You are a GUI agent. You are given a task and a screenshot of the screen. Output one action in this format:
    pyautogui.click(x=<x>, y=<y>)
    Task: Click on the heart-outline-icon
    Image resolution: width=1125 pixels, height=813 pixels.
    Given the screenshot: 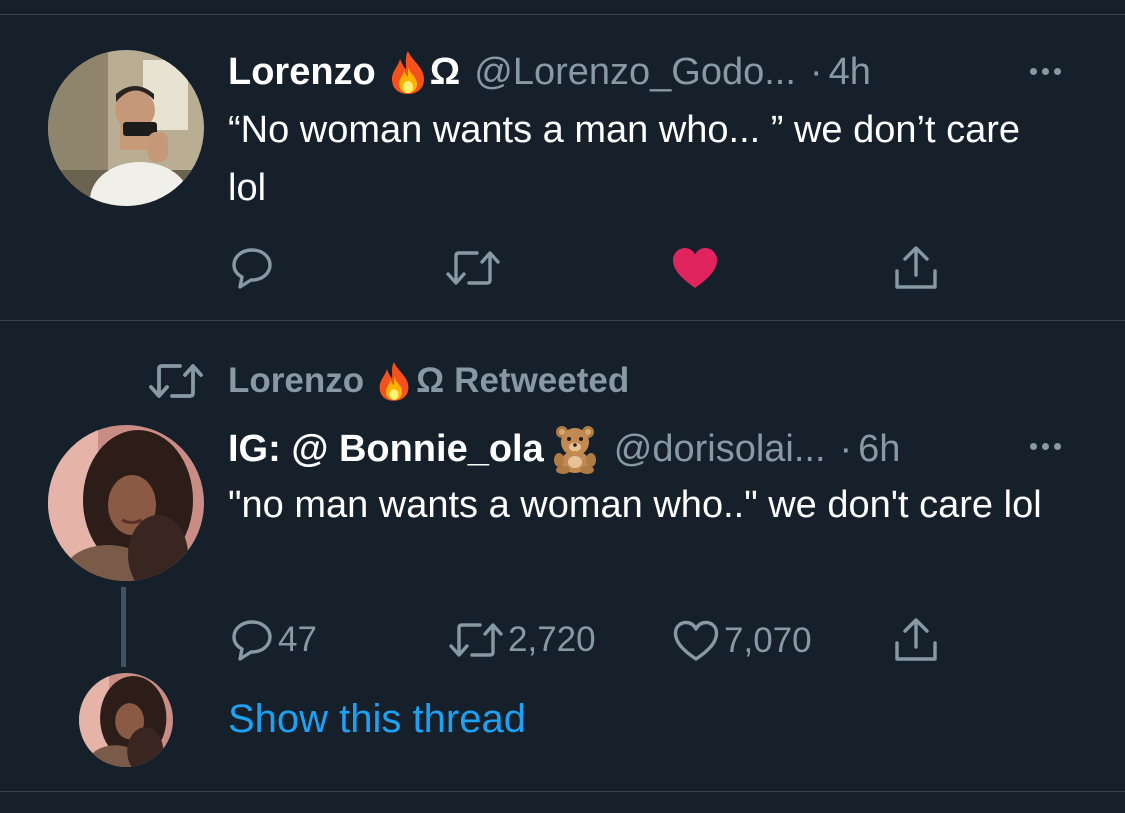 What is the action you would take?
    pyautogui.click(x=696, y=640)
    